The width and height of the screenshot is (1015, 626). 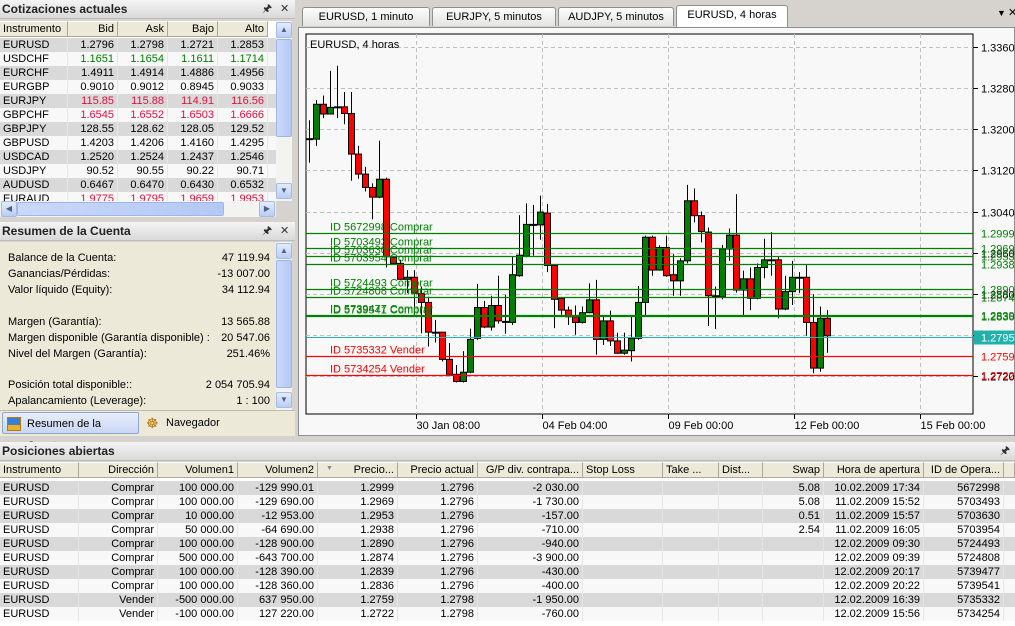 What do you see at coordinates (267, 209) in the screenshot?
I see `scroll-right-icon: ▶` at bounding box center [267, 209].